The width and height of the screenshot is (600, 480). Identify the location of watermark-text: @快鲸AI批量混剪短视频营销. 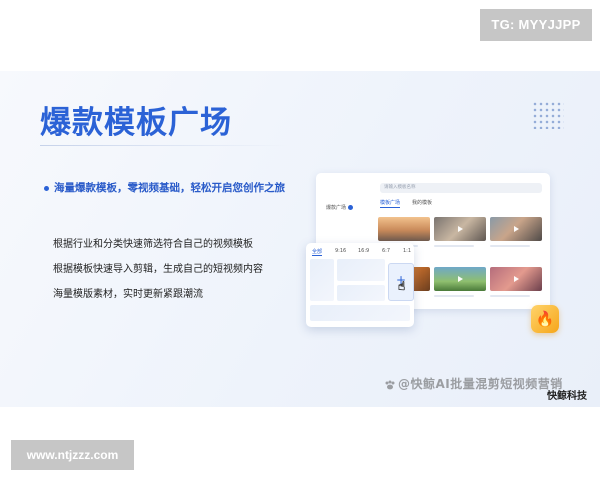
(480, 384).